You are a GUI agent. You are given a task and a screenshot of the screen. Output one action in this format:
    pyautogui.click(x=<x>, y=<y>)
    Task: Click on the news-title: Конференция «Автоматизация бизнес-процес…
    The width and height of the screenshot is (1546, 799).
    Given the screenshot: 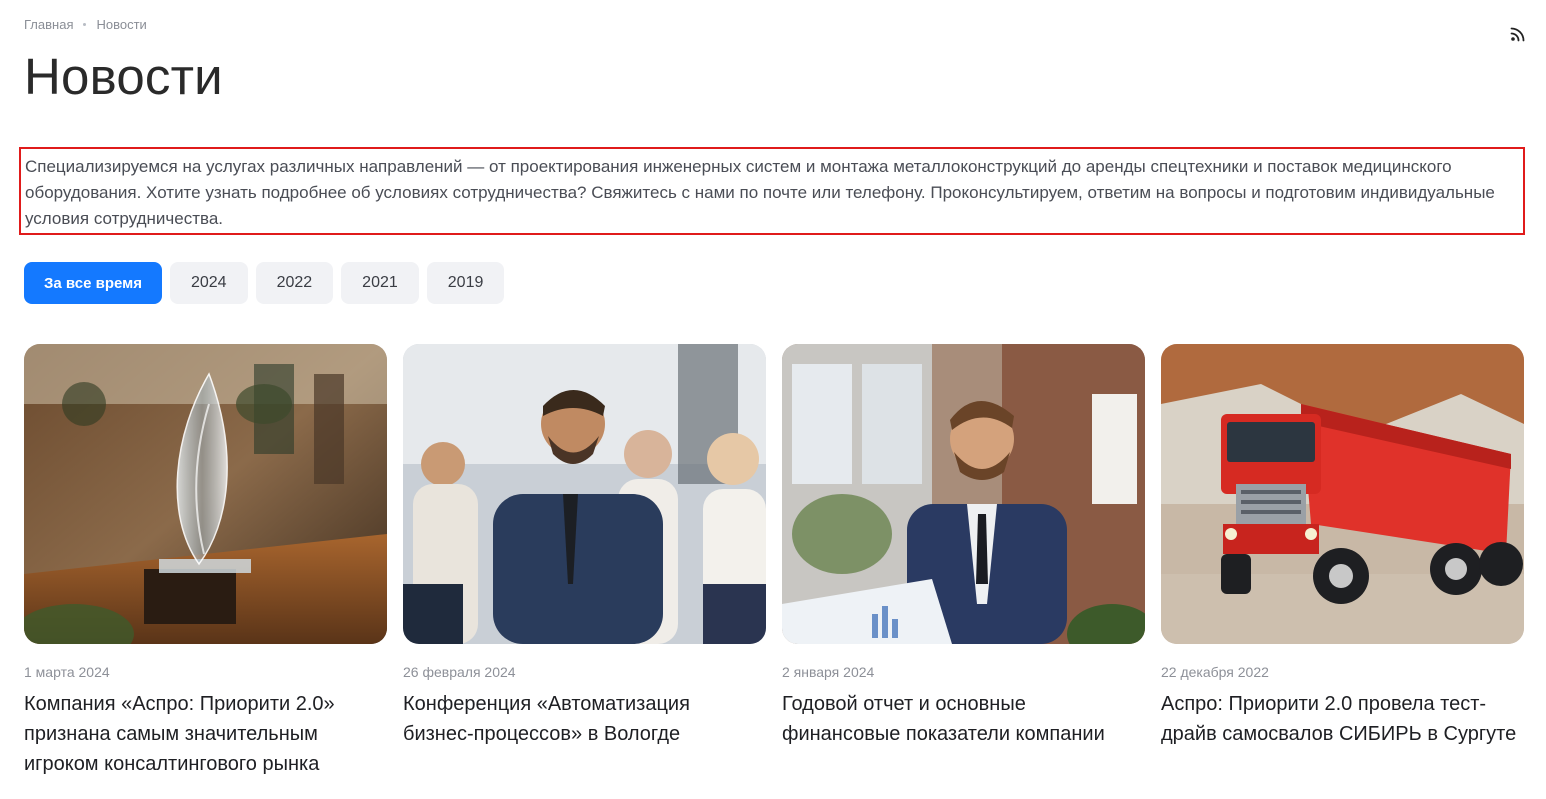 What is the action you would take?
    pyautogui.click(x=584, y=719)
    